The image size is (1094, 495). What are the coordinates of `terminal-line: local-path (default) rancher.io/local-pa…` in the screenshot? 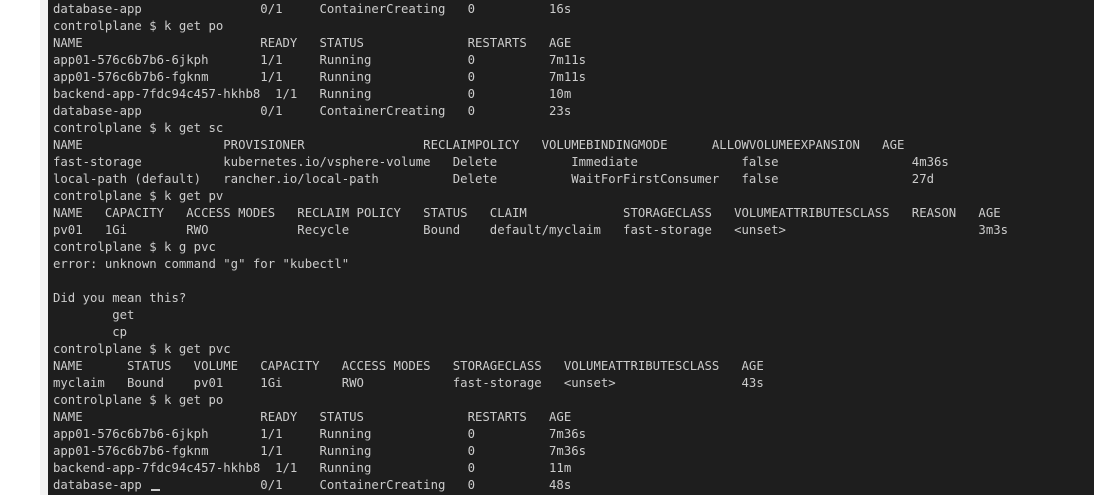 It's located at (493, 179).